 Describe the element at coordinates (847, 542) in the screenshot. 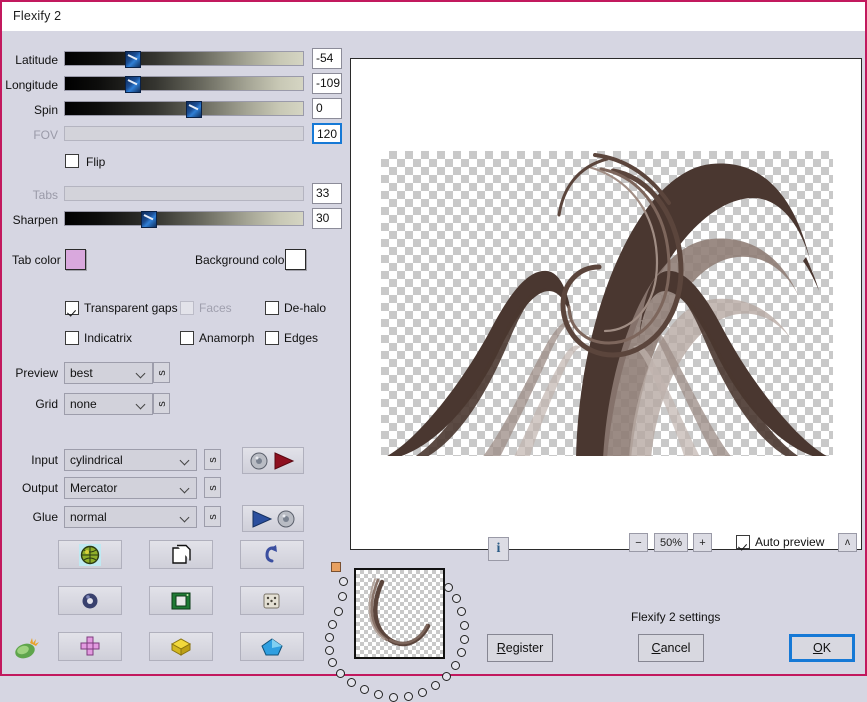

I see `collapse-button: ʌ` at that location.